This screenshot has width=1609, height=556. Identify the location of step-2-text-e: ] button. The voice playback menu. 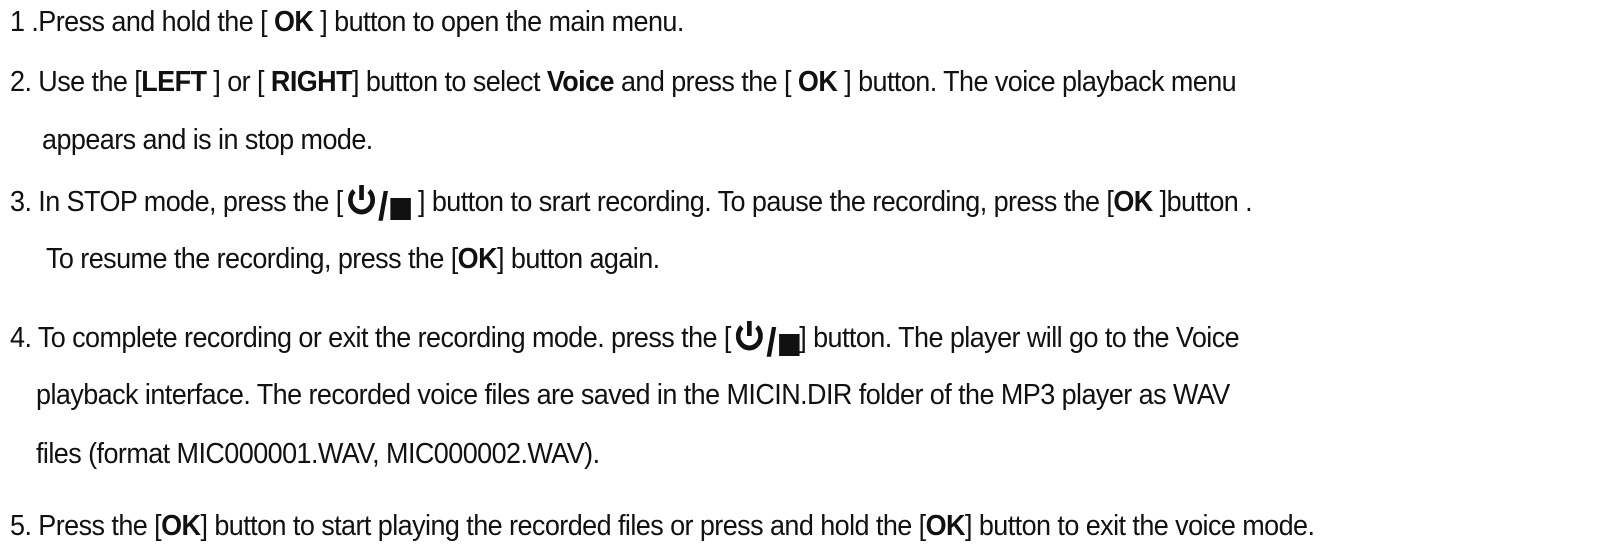
(1037, 82).